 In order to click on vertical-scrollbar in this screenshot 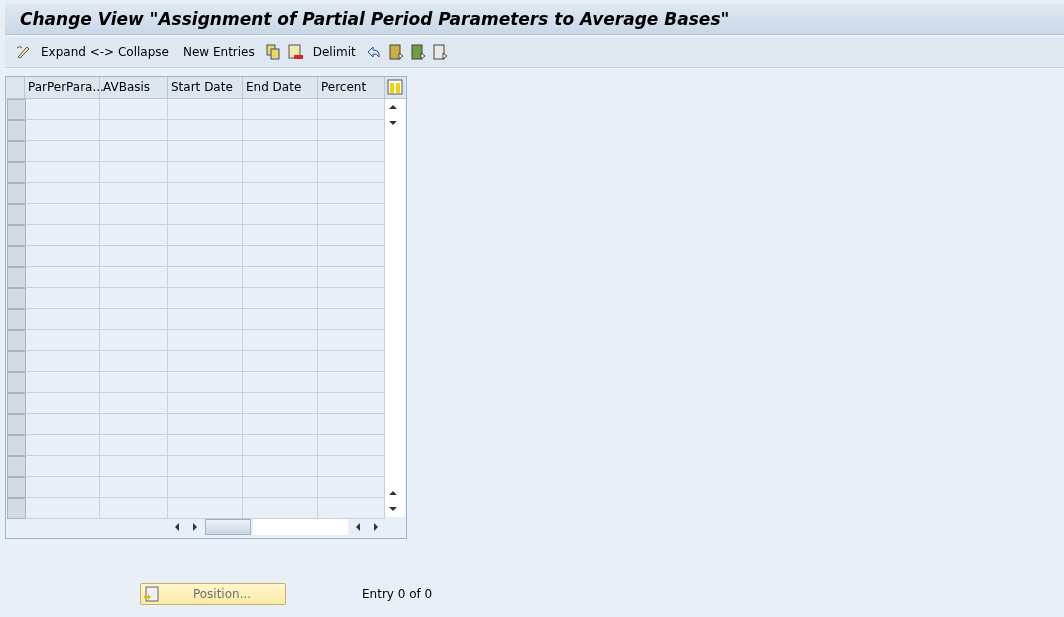, I will do `click(395, 308)`.